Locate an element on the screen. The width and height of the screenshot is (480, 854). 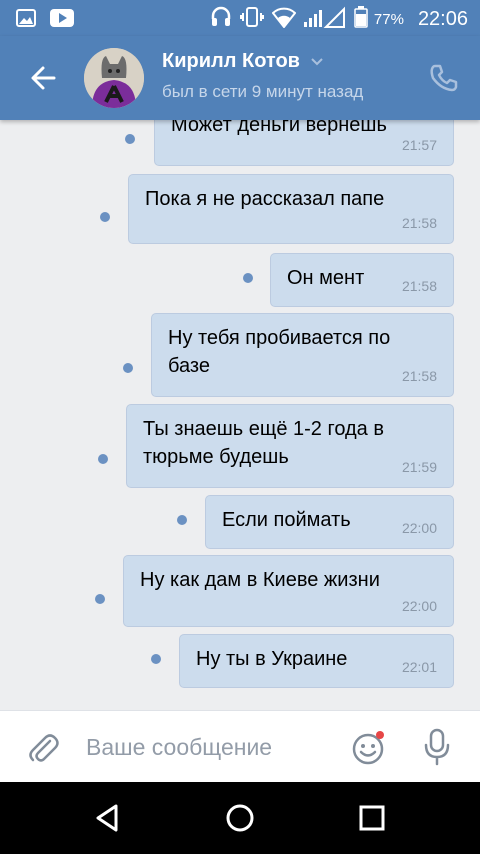
message: Ну ты в Украине 22:01 is located at coordinates (316, 661).